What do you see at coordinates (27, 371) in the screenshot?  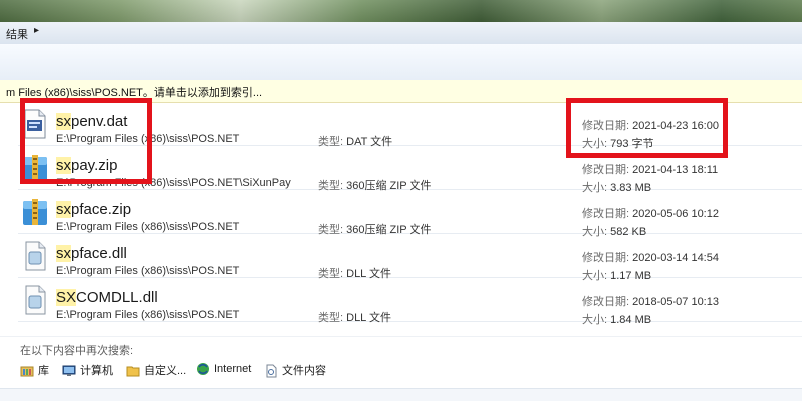 I see `library-icon` at bounding box center [27, 371].